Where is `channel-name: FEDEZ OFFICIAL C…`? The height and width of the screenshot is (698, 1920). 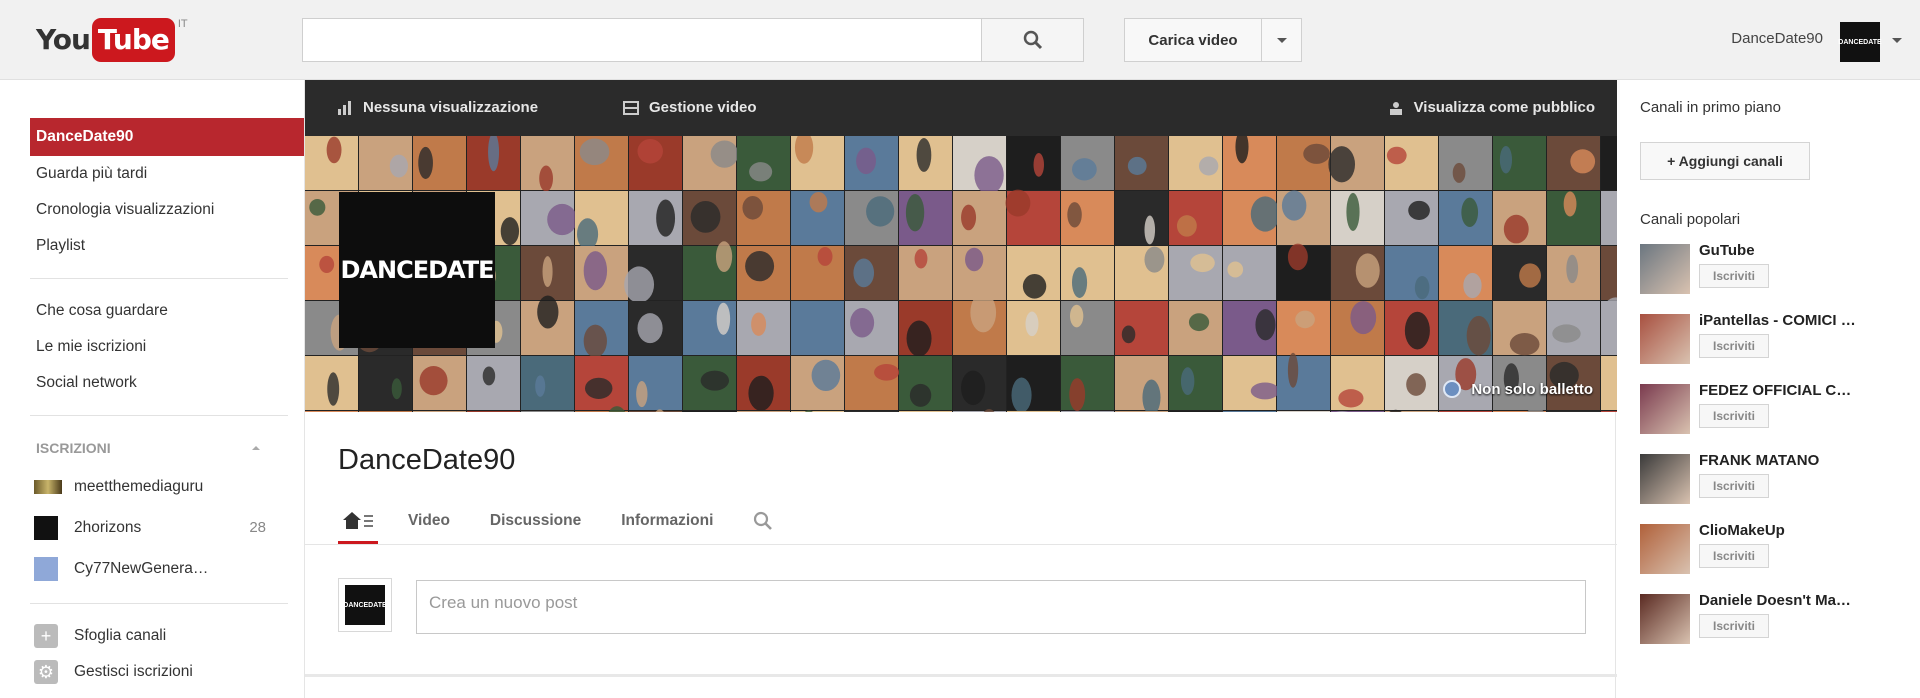 channel-name: FEDEZ OFFICIAL C… is located at coordinates (1799, 390).